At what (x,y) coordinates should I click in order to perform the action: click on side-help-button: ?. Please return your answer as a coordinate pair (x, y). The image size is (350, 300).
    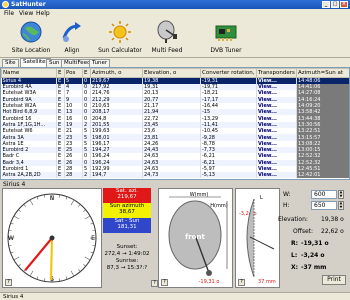
    Looking at the image, I should click on (241, 282).